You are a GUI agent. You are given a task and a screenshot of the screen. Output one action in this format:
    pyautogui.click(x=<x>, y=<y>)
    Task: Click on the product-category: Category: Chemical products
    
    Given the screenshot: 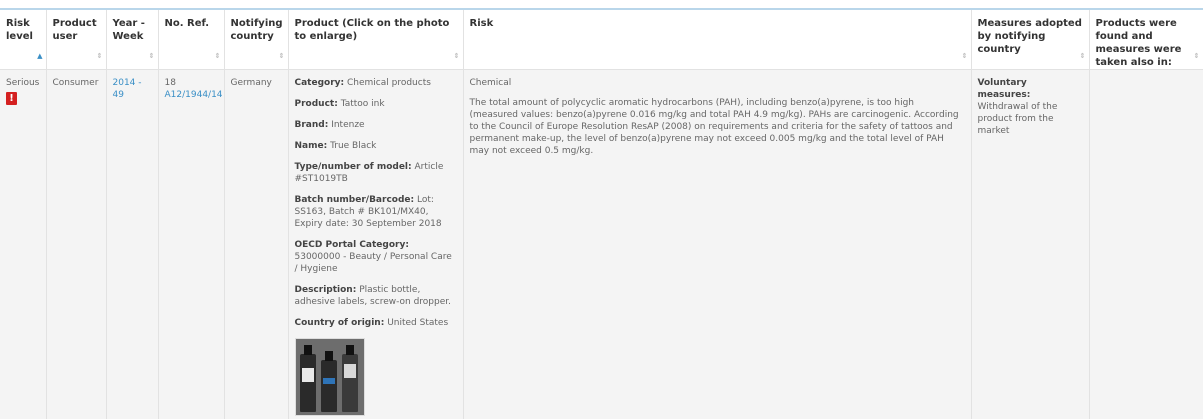 What is the action you would take?
    pyautogui.click(x=376, y=83)
    